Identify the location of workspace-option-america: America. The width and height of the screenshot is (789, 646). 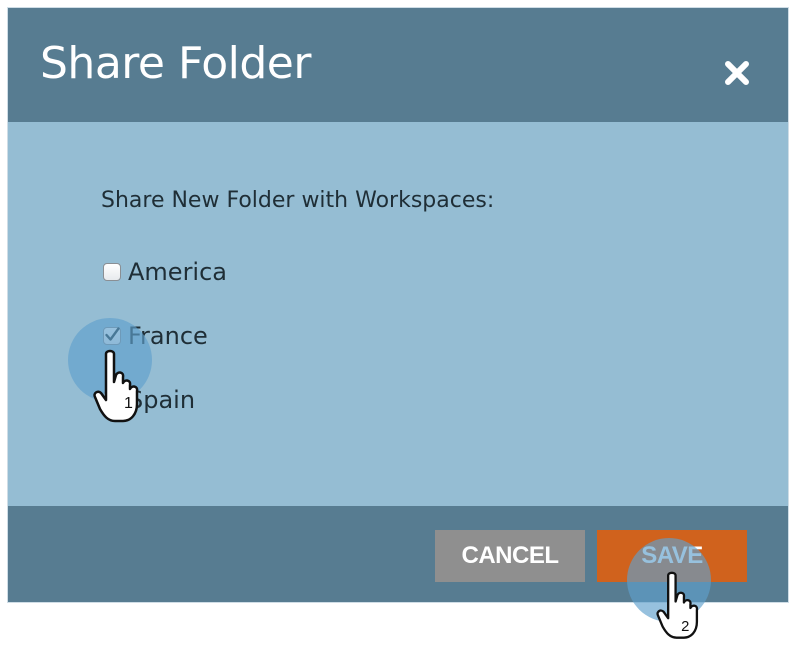
(165, 272).